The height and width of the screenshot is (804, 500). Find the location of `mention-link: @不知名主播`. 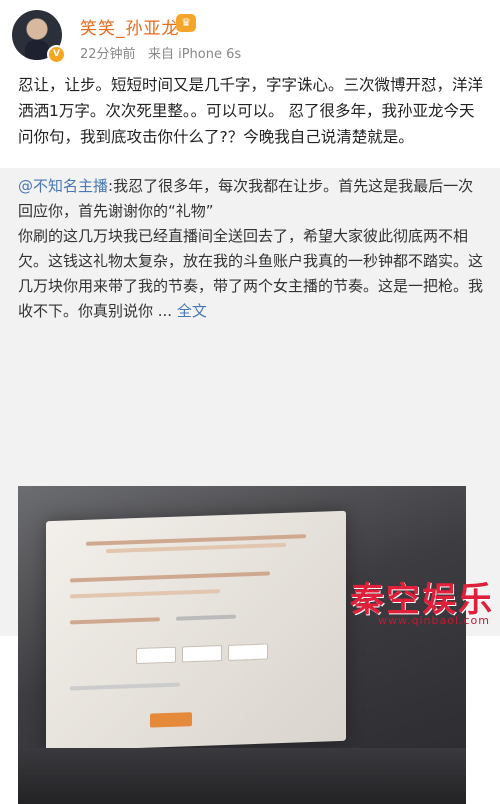

mention-link: @不知名主播 is located at coordinates (63, 186).